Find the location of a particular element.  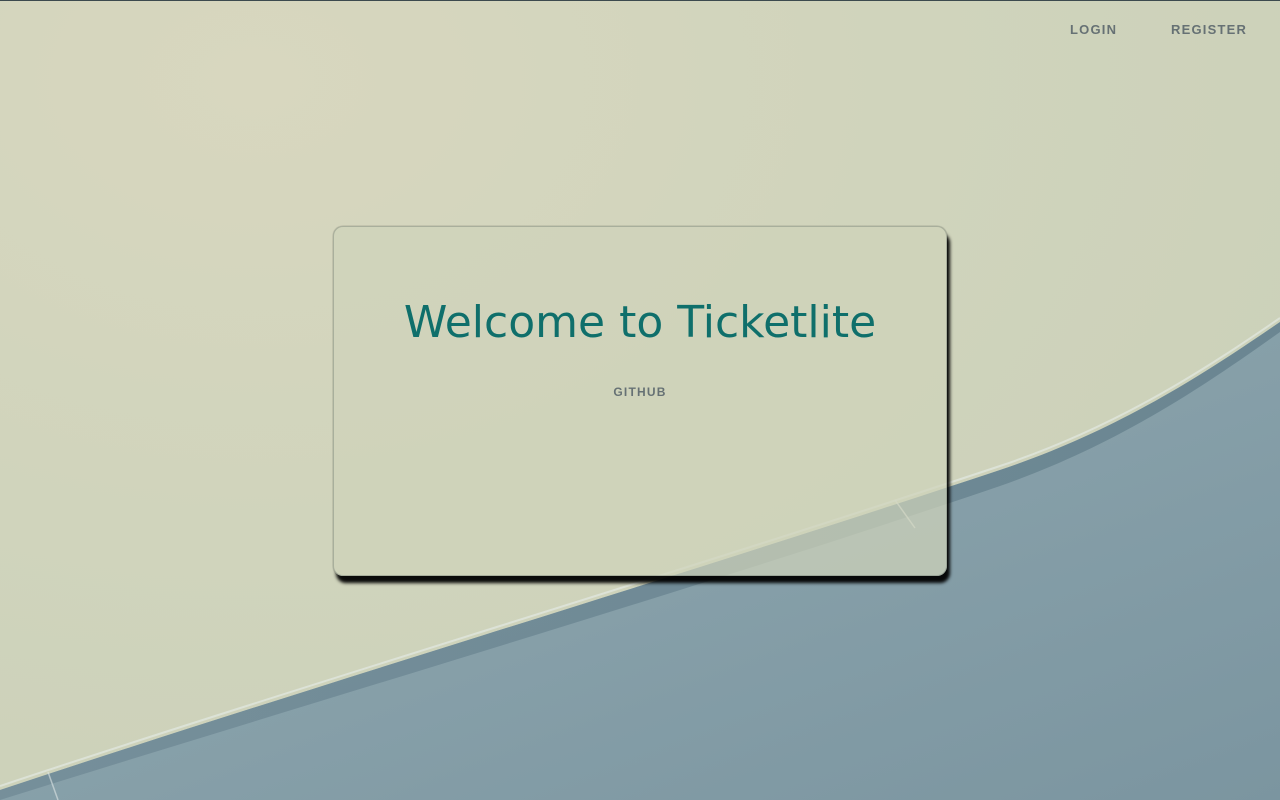

github-link-row: GITHUB is located at coordinates (640, 392).